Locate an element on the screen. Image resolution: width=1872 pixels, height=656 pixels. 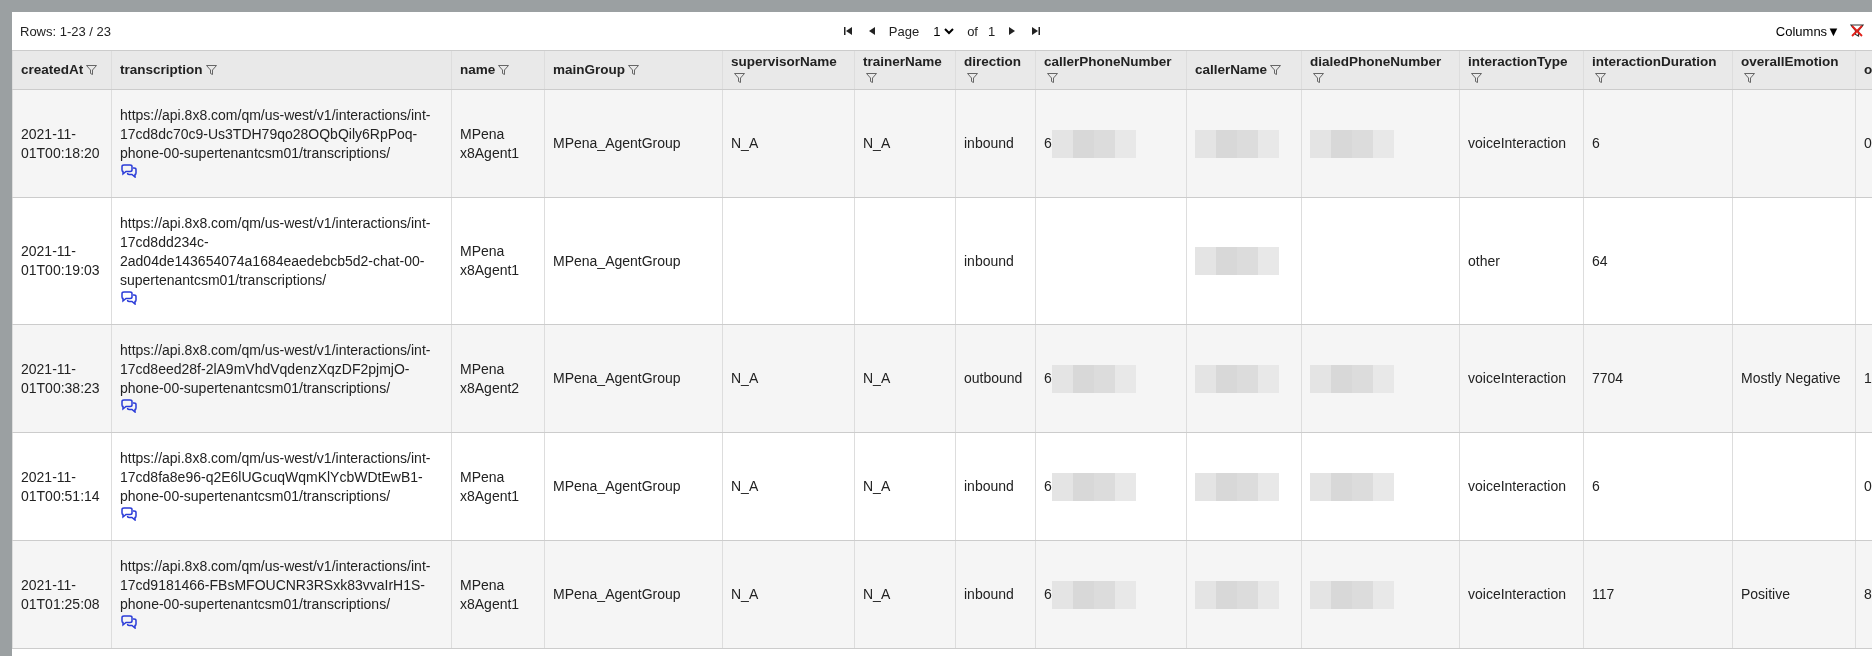
rows-count: Rows: 1-23 / 23 is located at coordinates (66, 31).